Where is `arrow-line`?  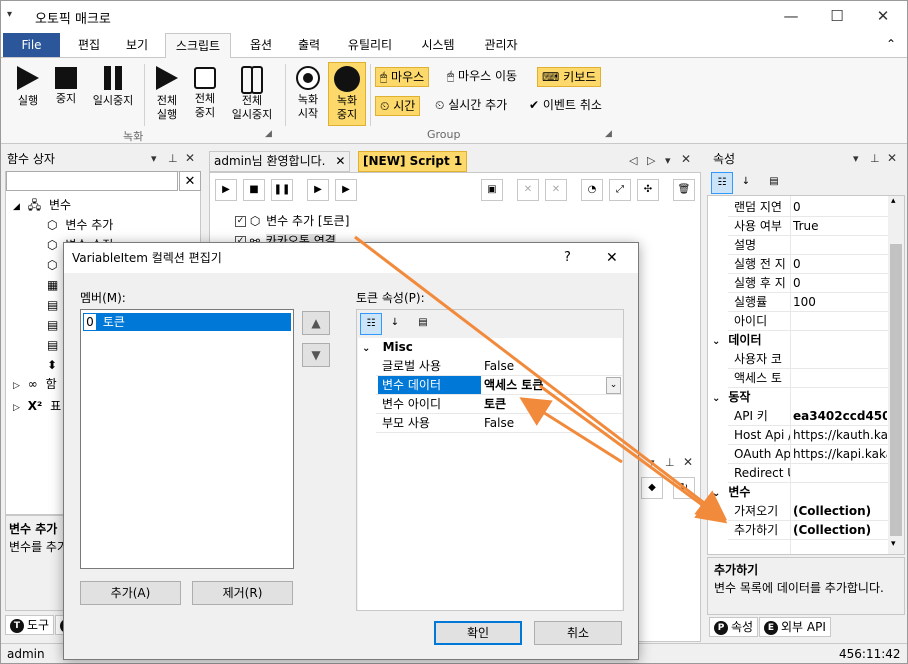
arrow-line is located at coordinates (633, 454).